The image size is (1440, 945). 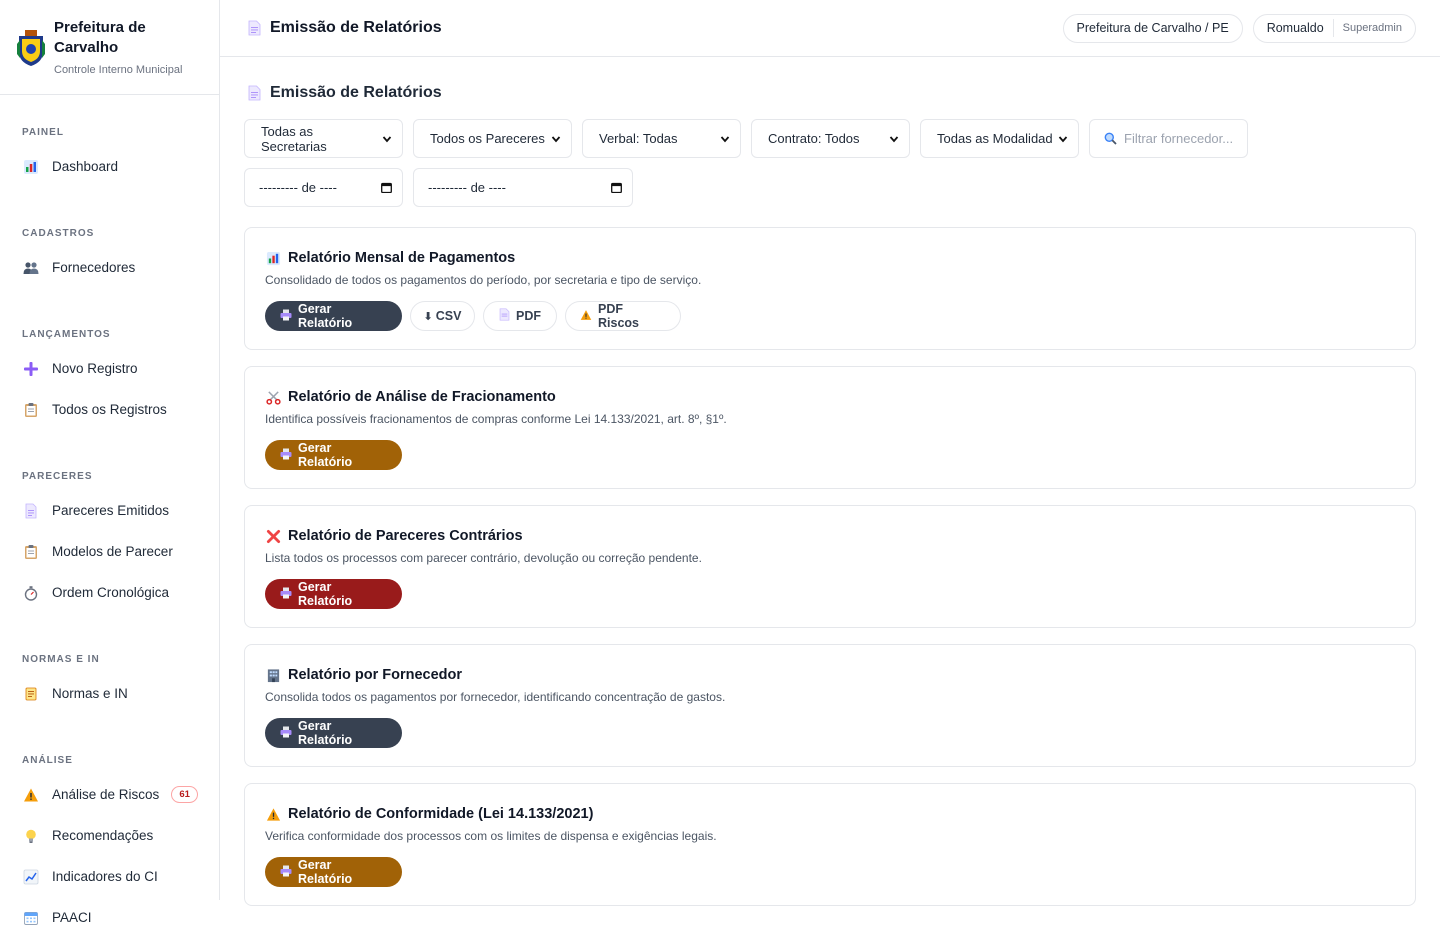 I want to click on brand-name: Prefeitura de Carvalho, so click(x=100, y=37).